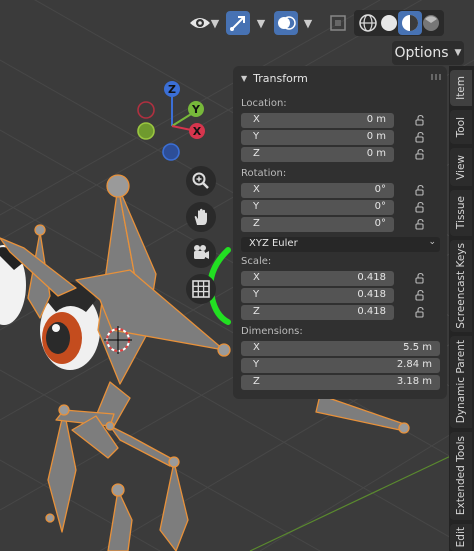 This screenshot has height=551, width=474. What do you see at coordinates (414, 364) in the screenshot?
I see `field-value: 2.84 m` at bounding box center [414, 364].